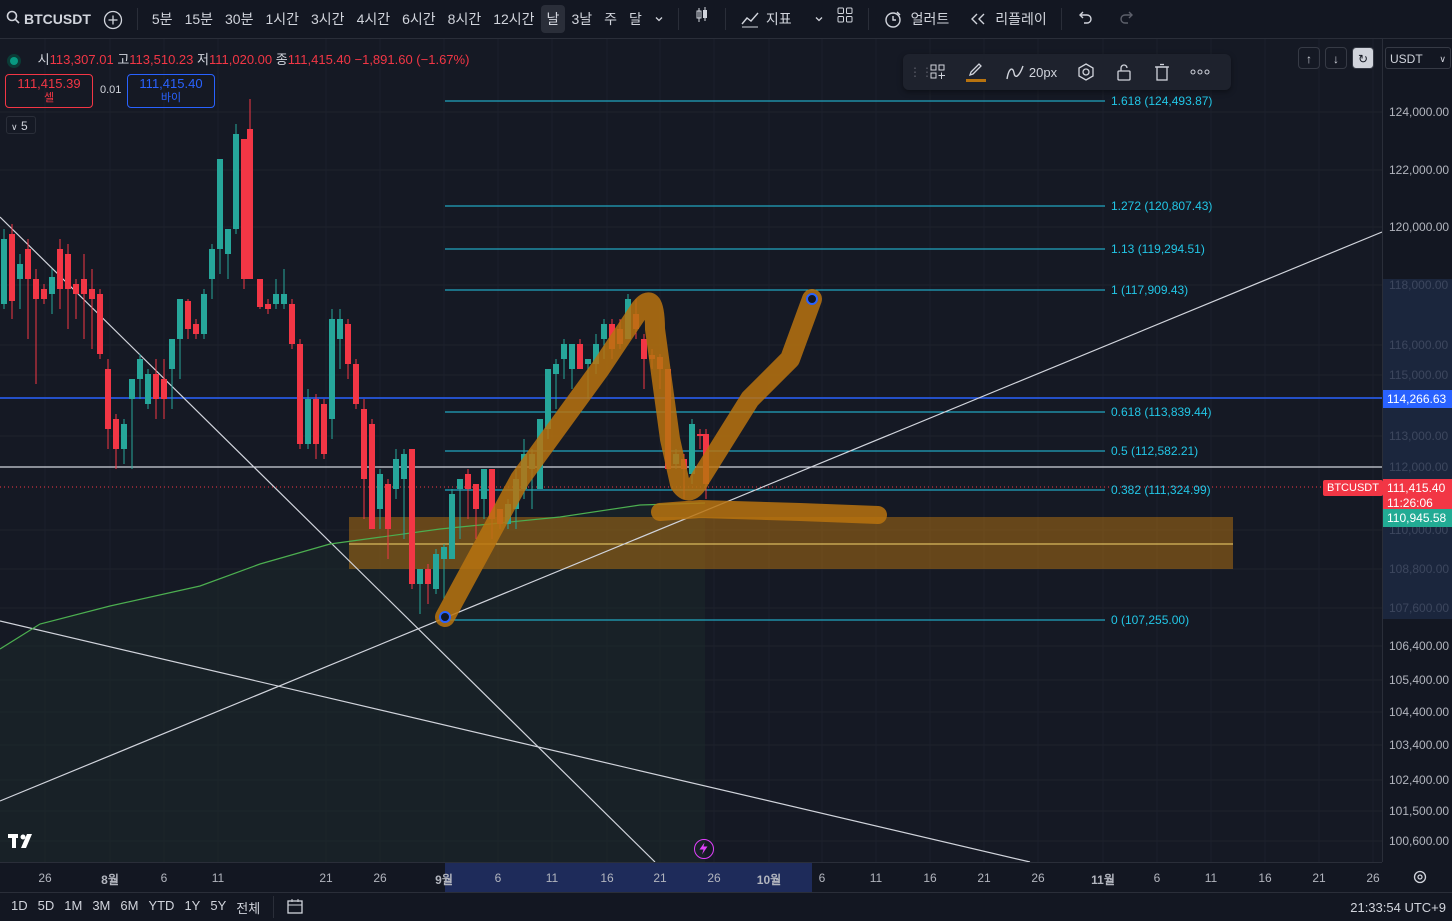 The image size is (1452, 921). What do you see at coordinates (766, 19) in the screenshot?
I see `indicators-button: 지표` at bounding box center [766, 19].